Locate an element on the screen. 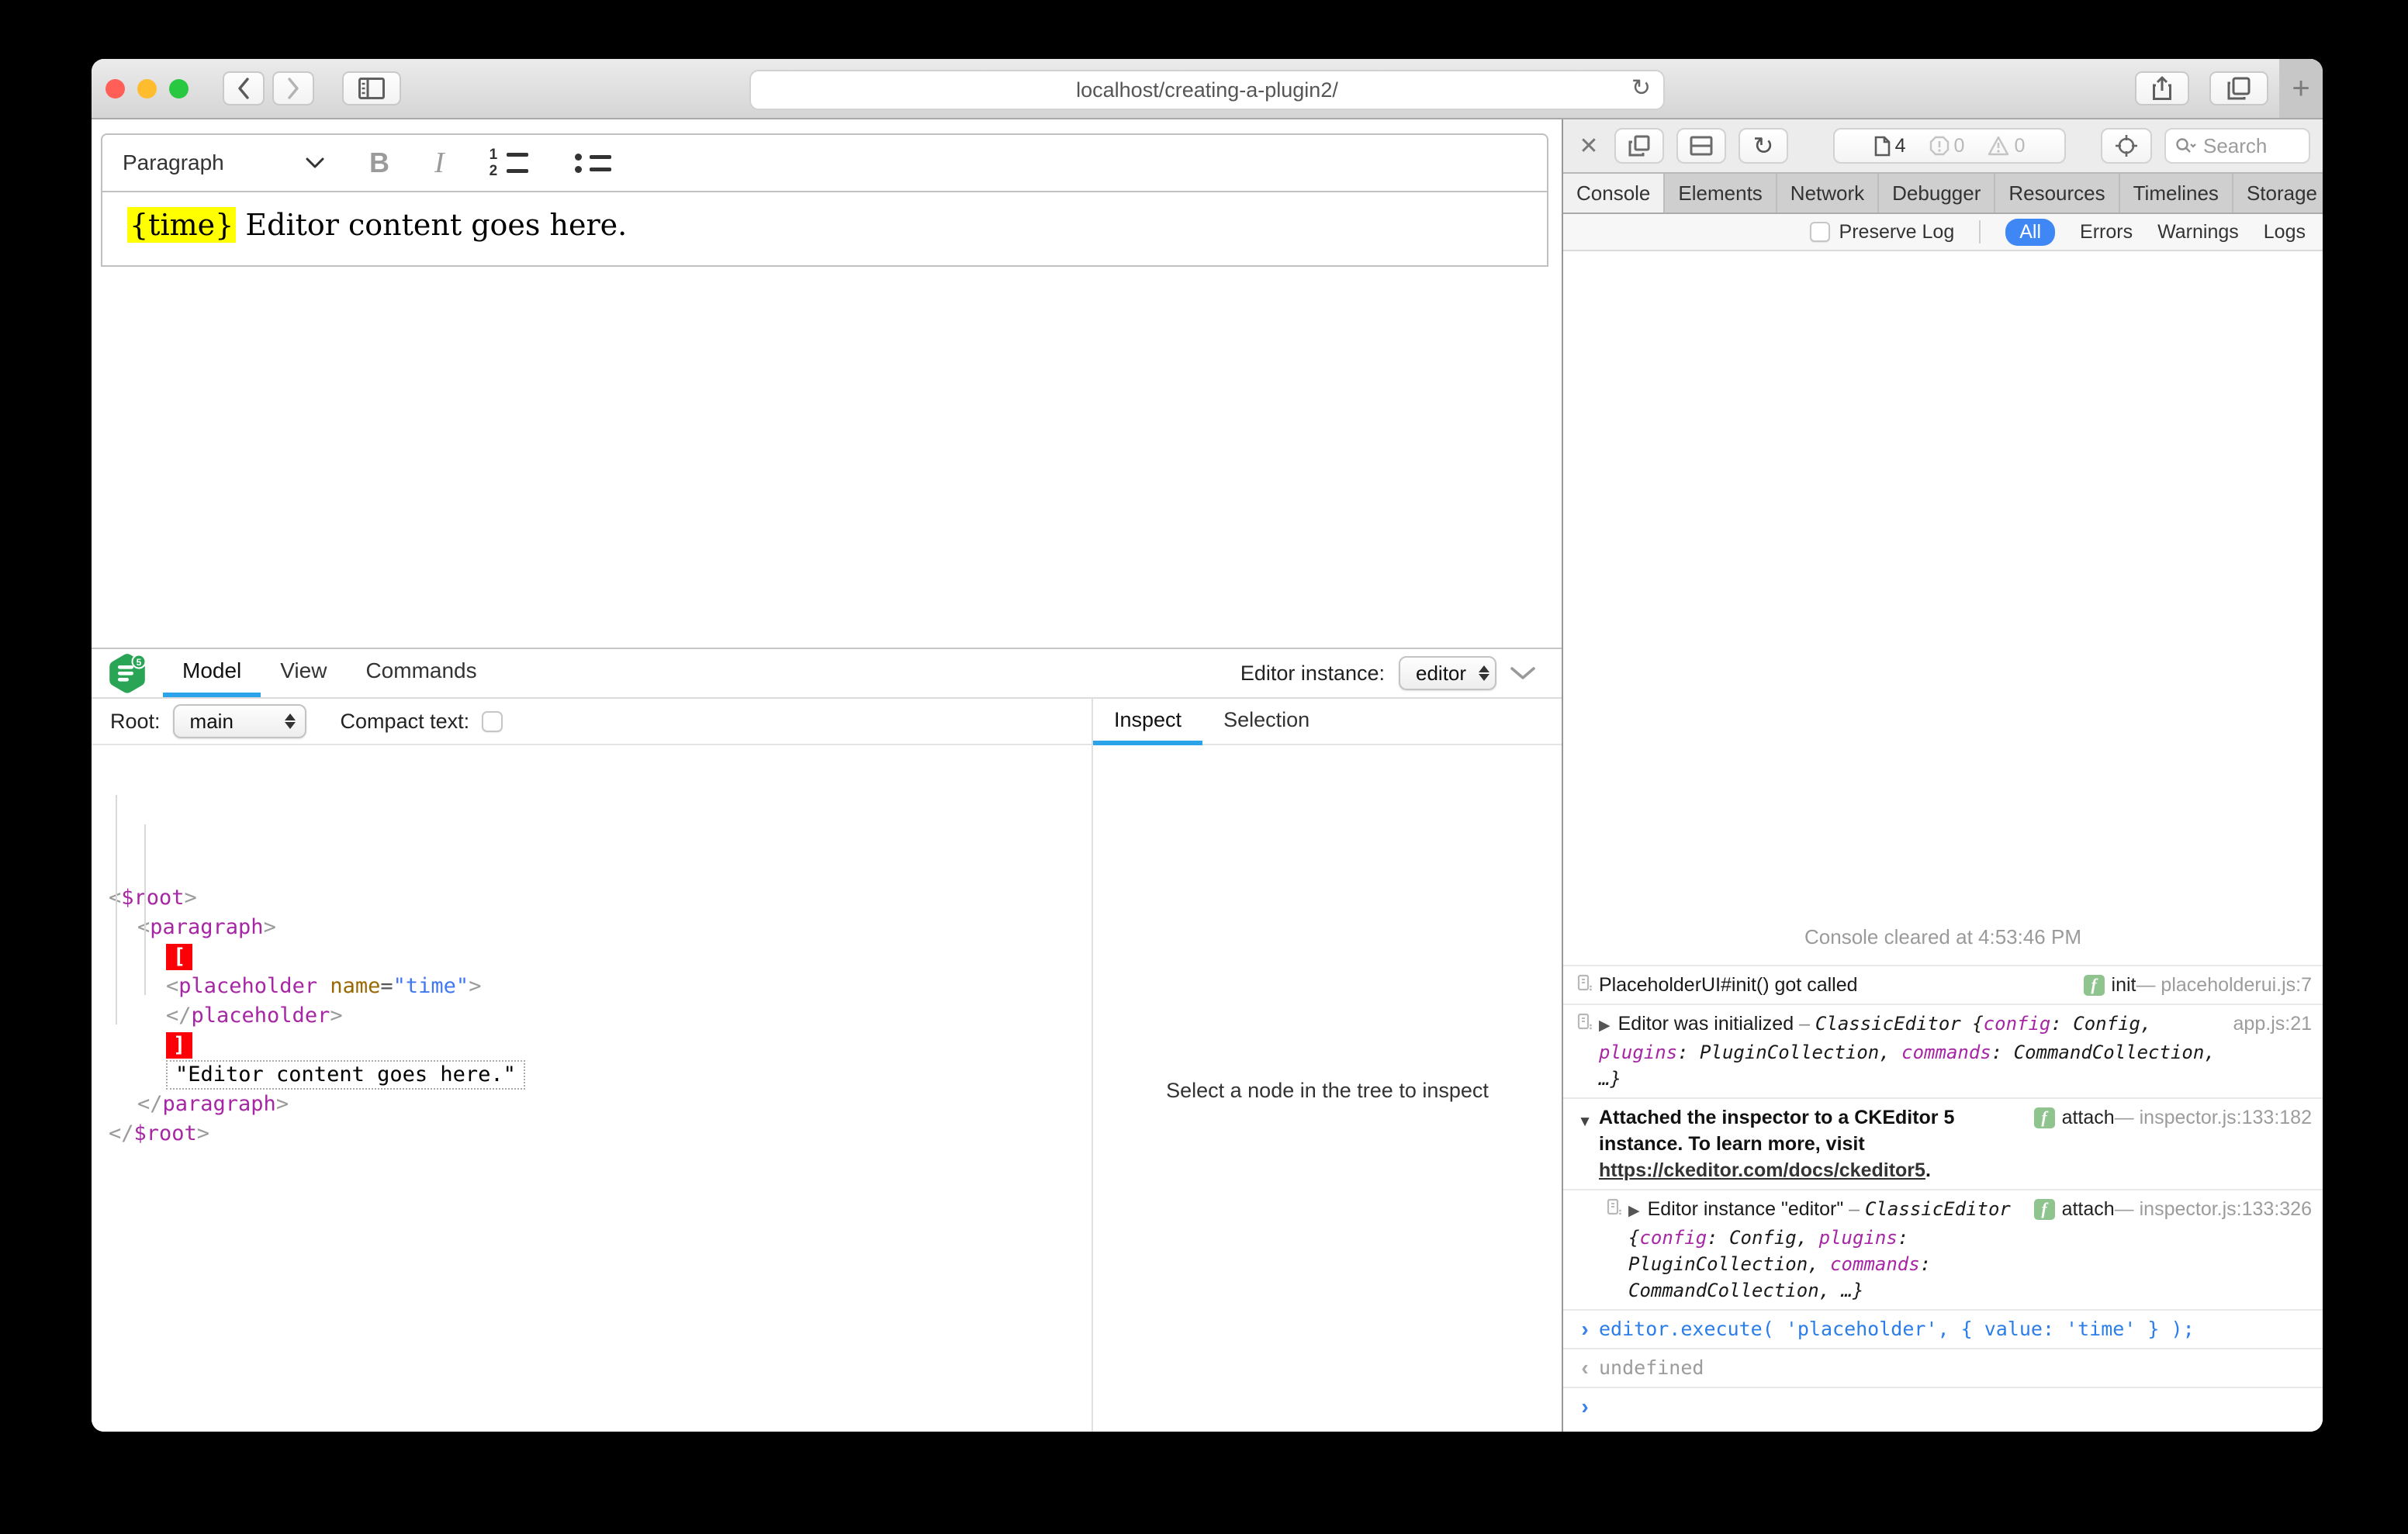  chevron-down-icon is located at coordinates (315, 162).